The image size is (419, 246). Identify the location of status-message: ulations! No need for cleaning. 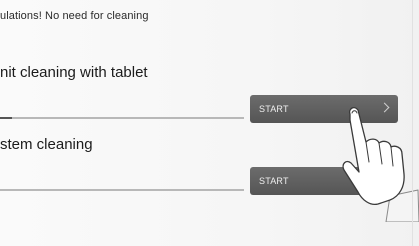
(74, 16).